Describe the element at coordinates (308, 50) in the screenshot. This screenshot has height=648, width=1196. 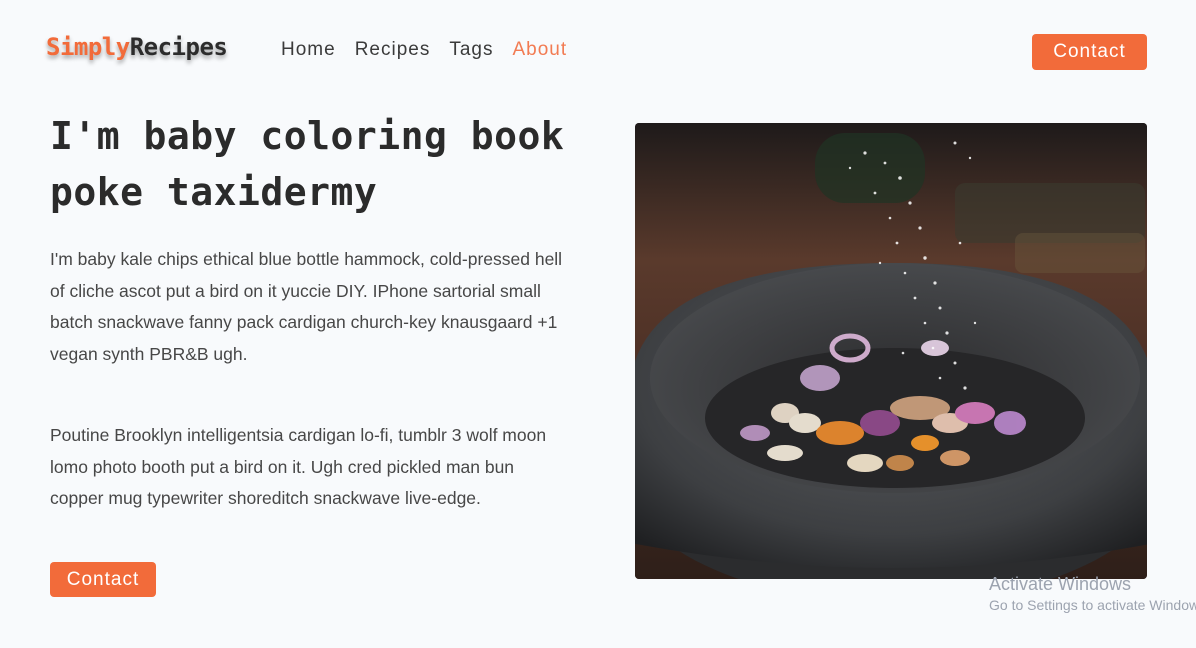
I see `nav-link-home: Home` at that location.